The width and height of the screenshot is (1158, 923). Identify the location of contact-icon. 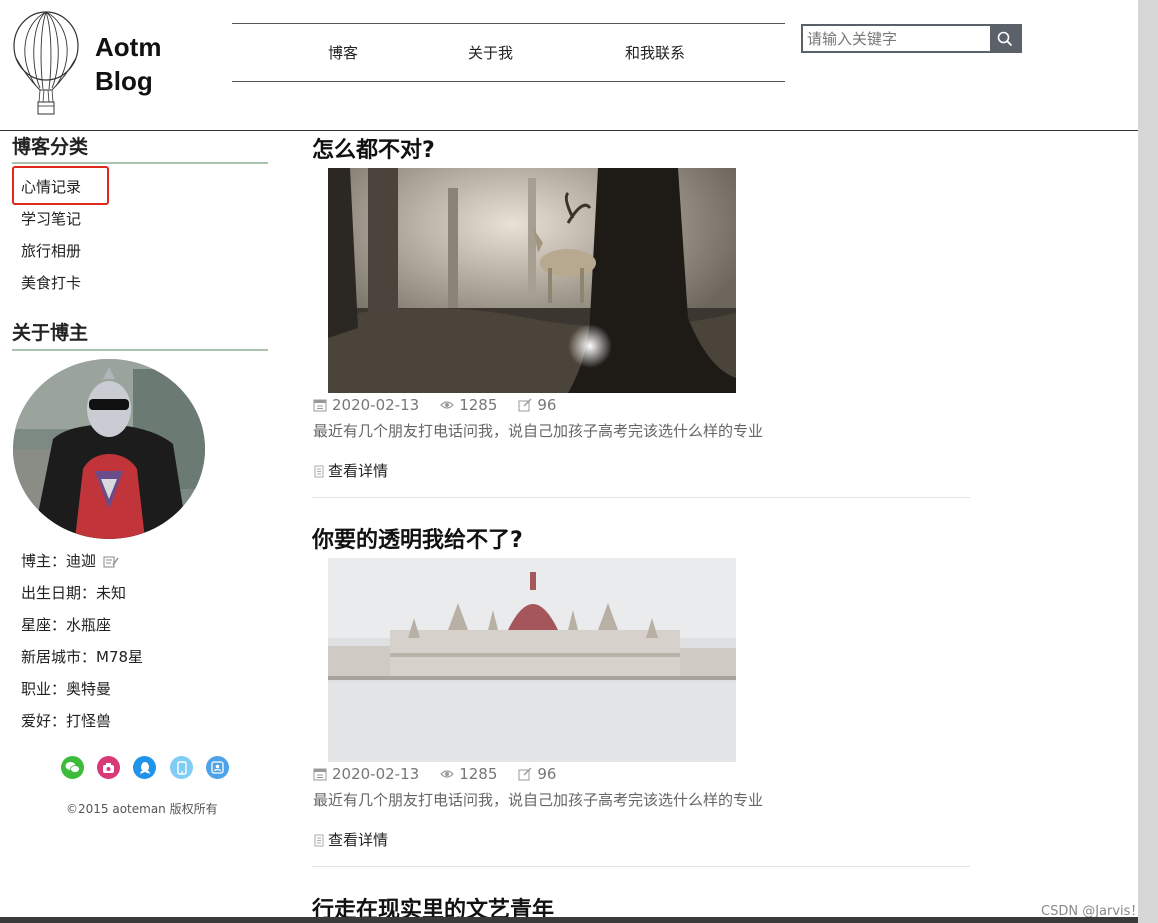
(217, 767).